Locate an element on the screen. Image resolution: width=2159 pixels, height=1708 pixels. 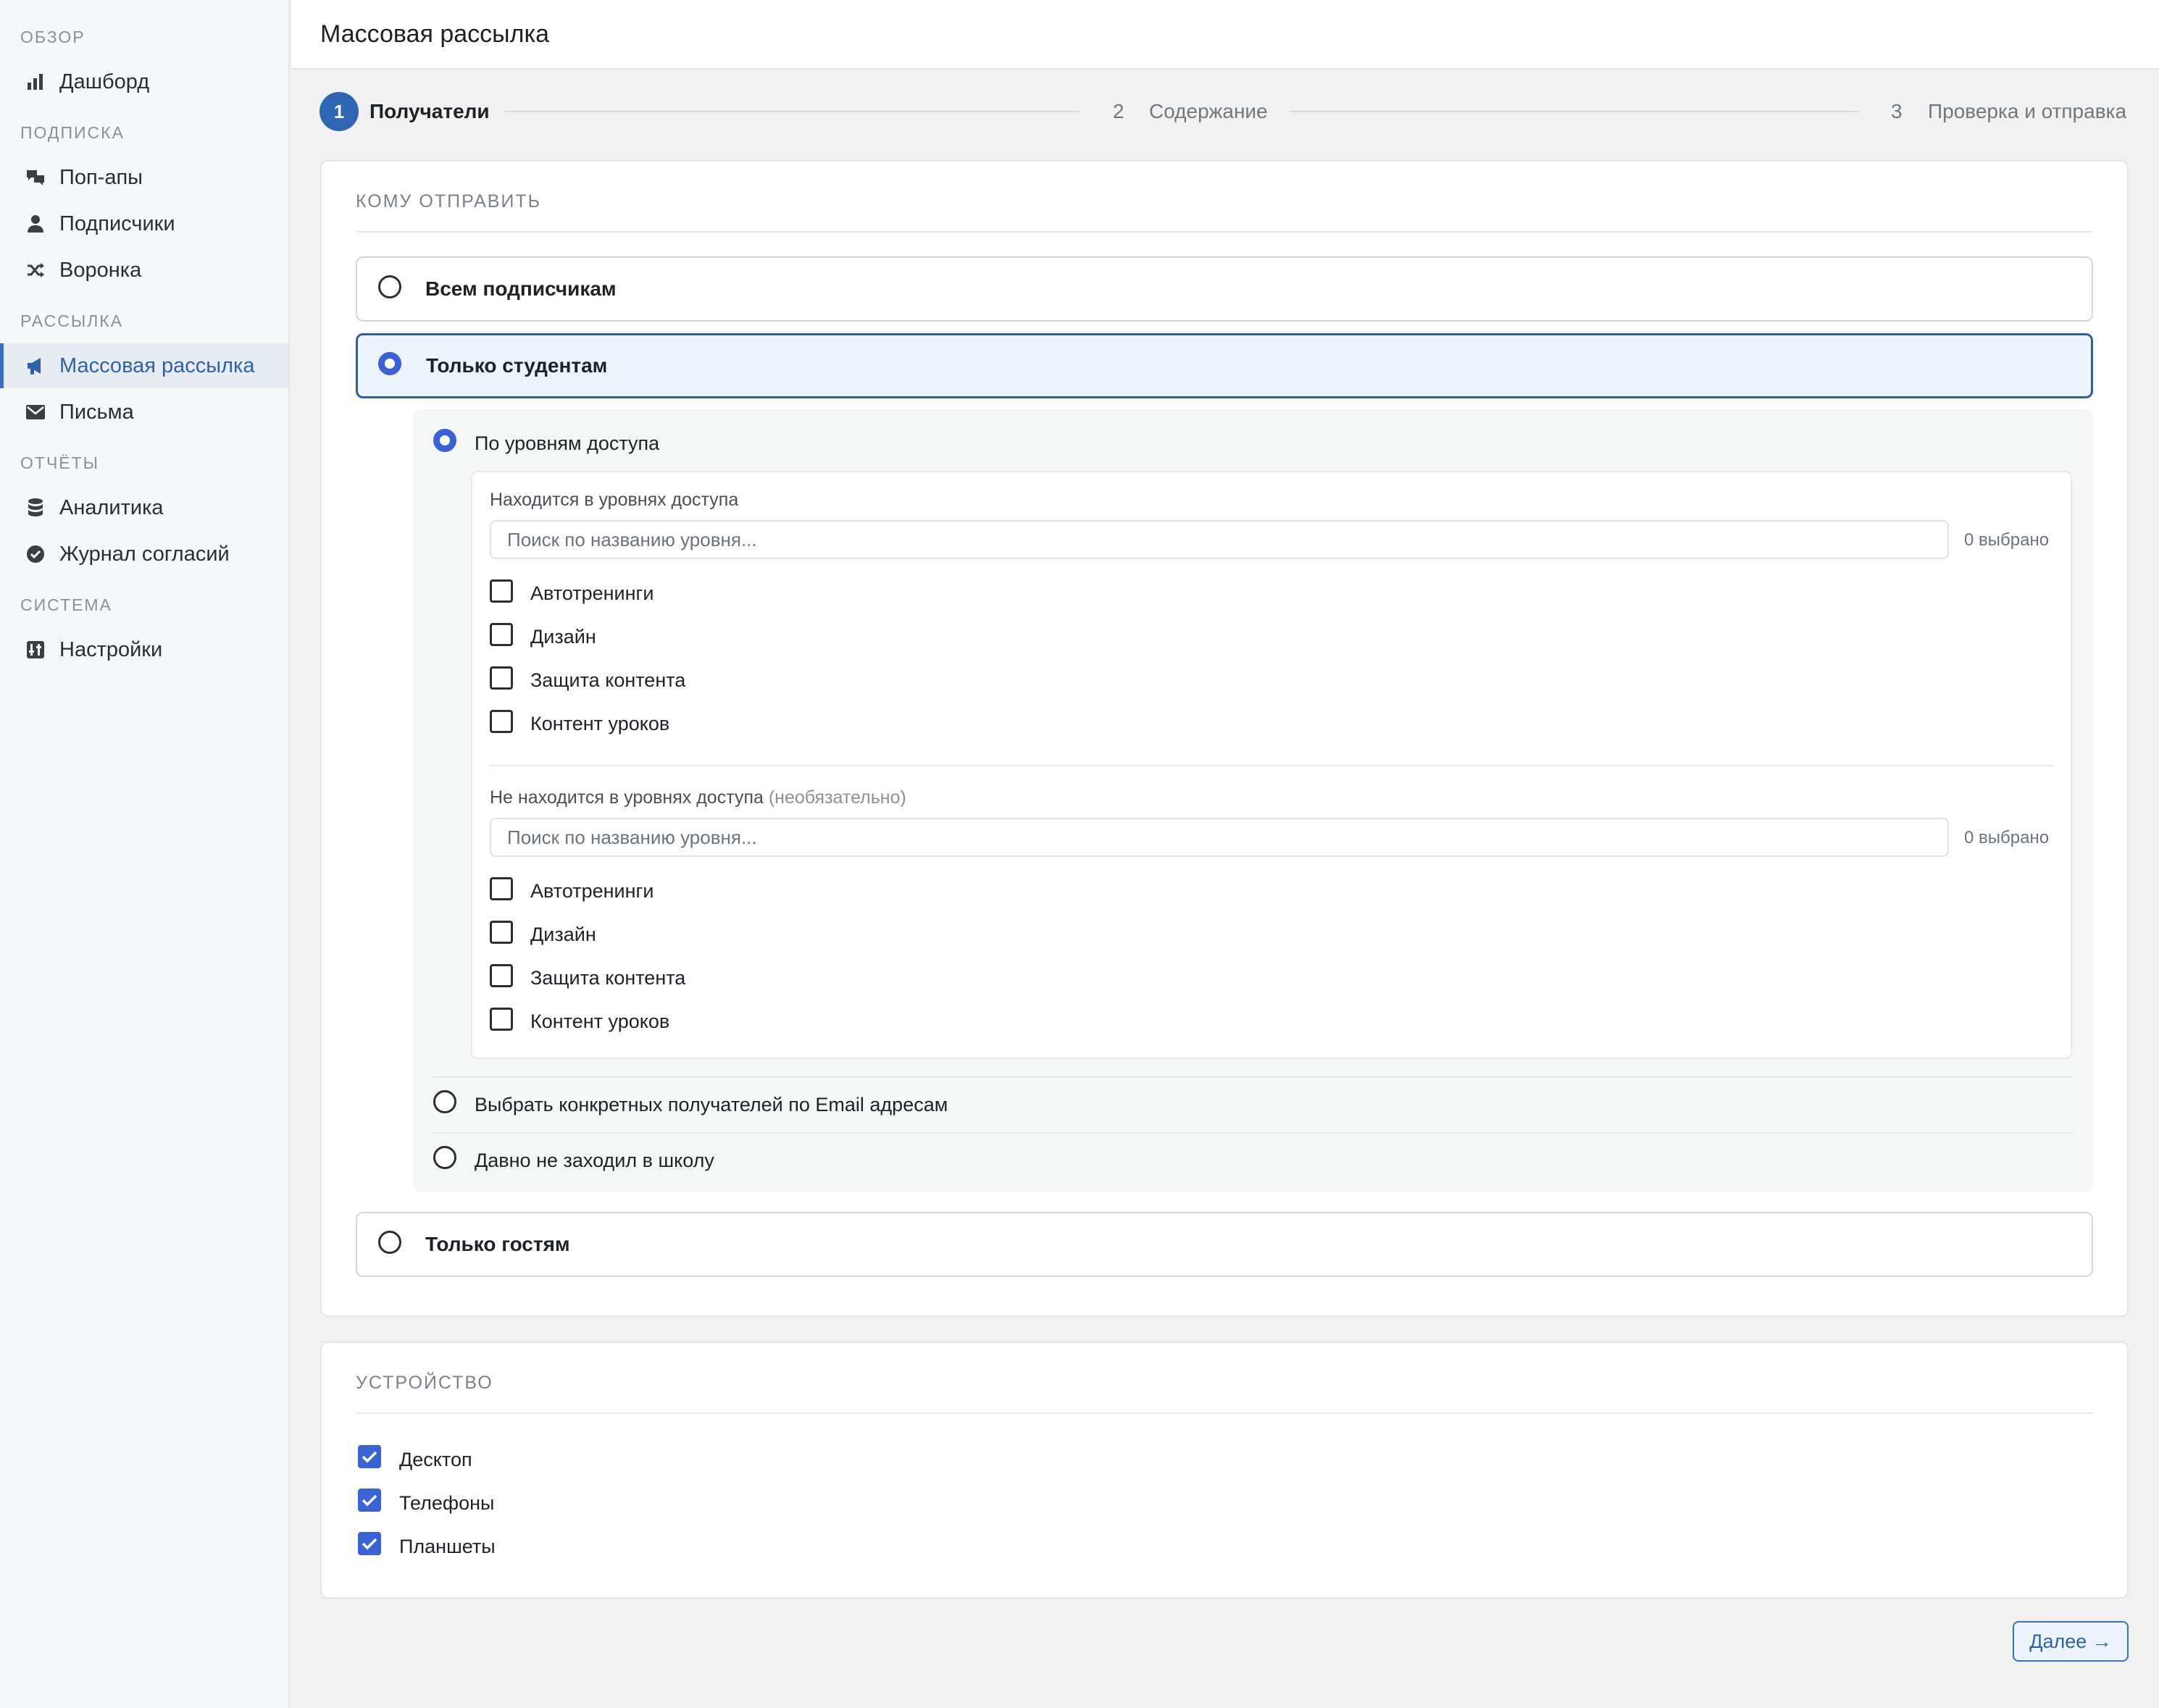
sidebar-item-consent-log: Журнал согласий is located at coordinates (144, 555).